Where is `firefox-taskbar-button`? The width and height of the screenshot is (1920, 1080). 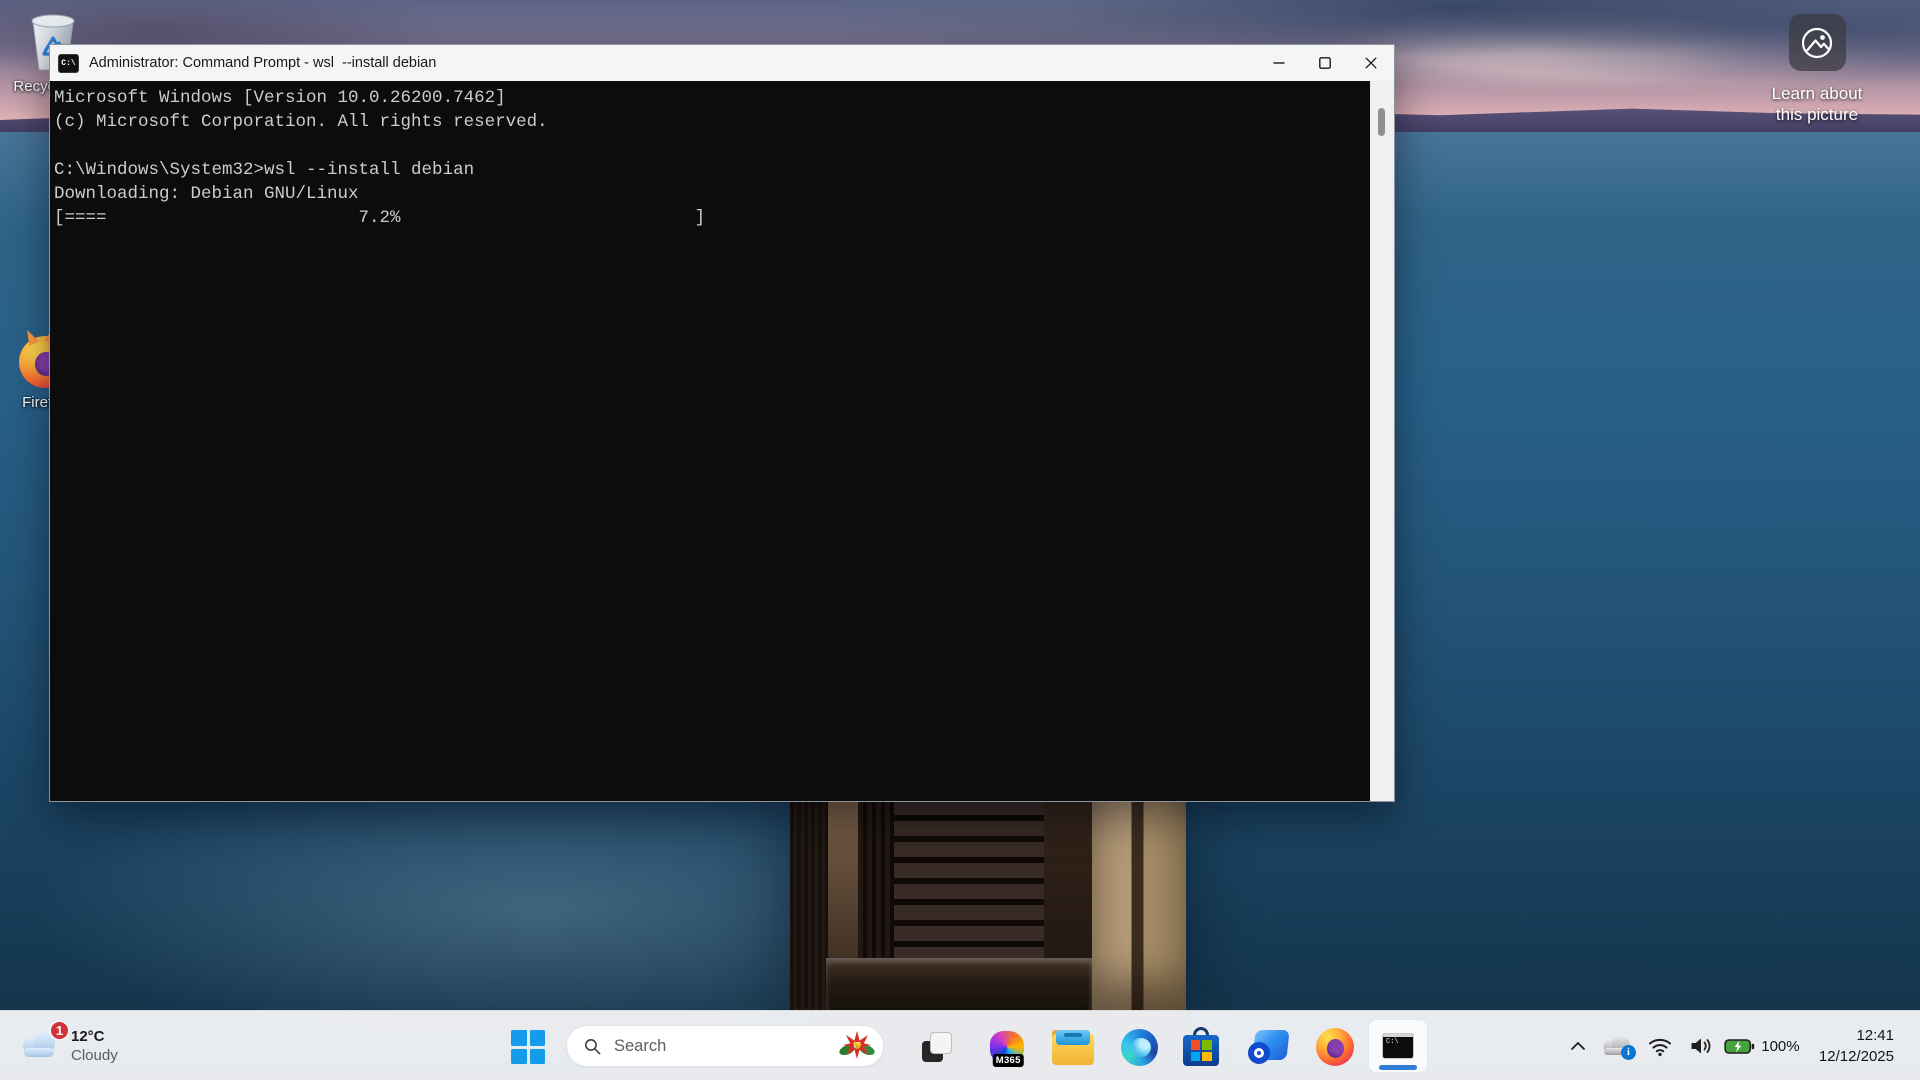
firefox-taskbar-button is located at coordinates (1335, 1047).